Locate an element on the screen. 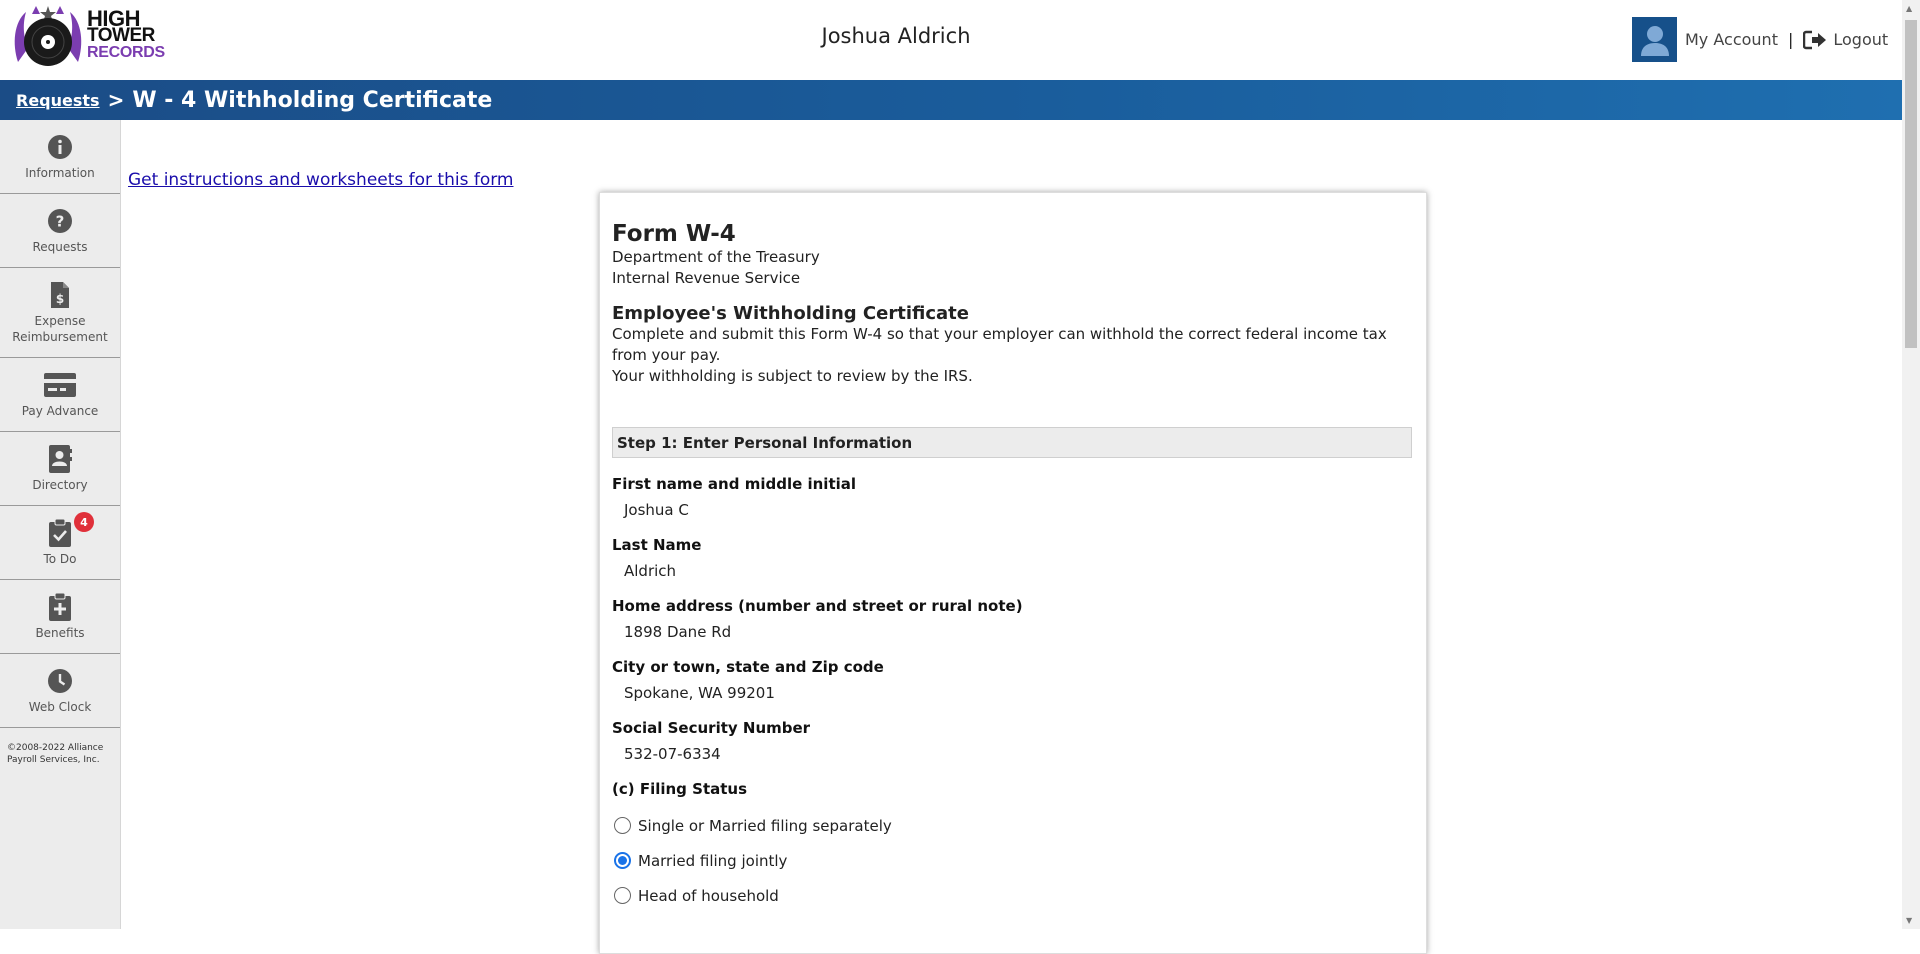  radio-label: Single or Married filing separately is located at coordinates (765, 825).